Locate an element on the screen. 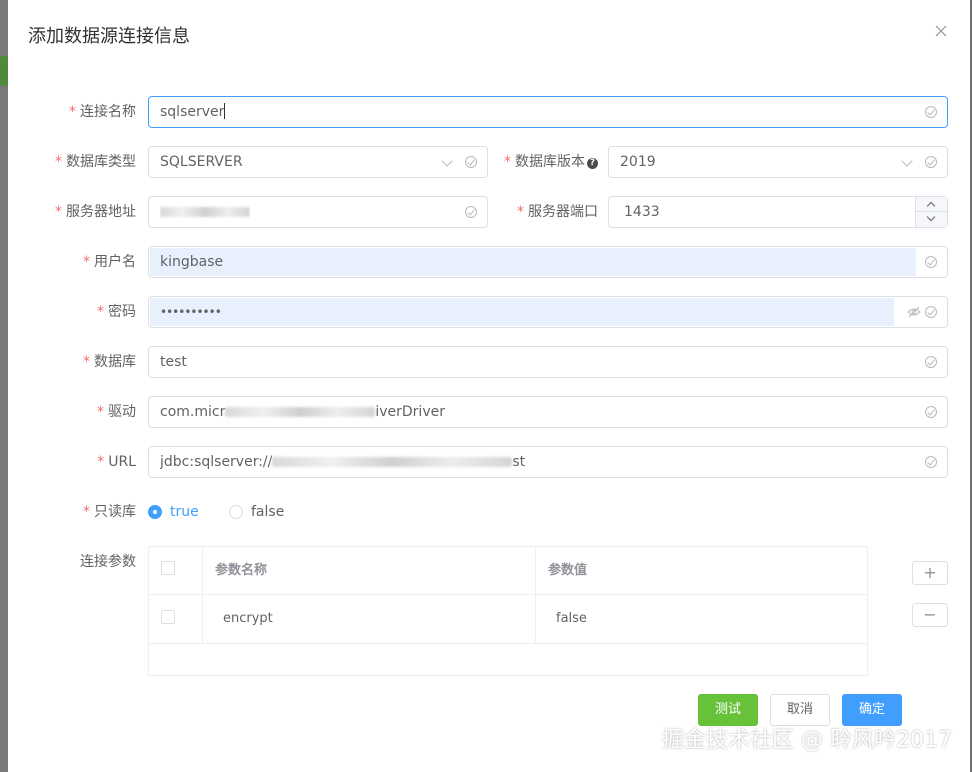 This screenshot has height=772, width=972. param-value-cell: false is located at coordinates (571, 619).